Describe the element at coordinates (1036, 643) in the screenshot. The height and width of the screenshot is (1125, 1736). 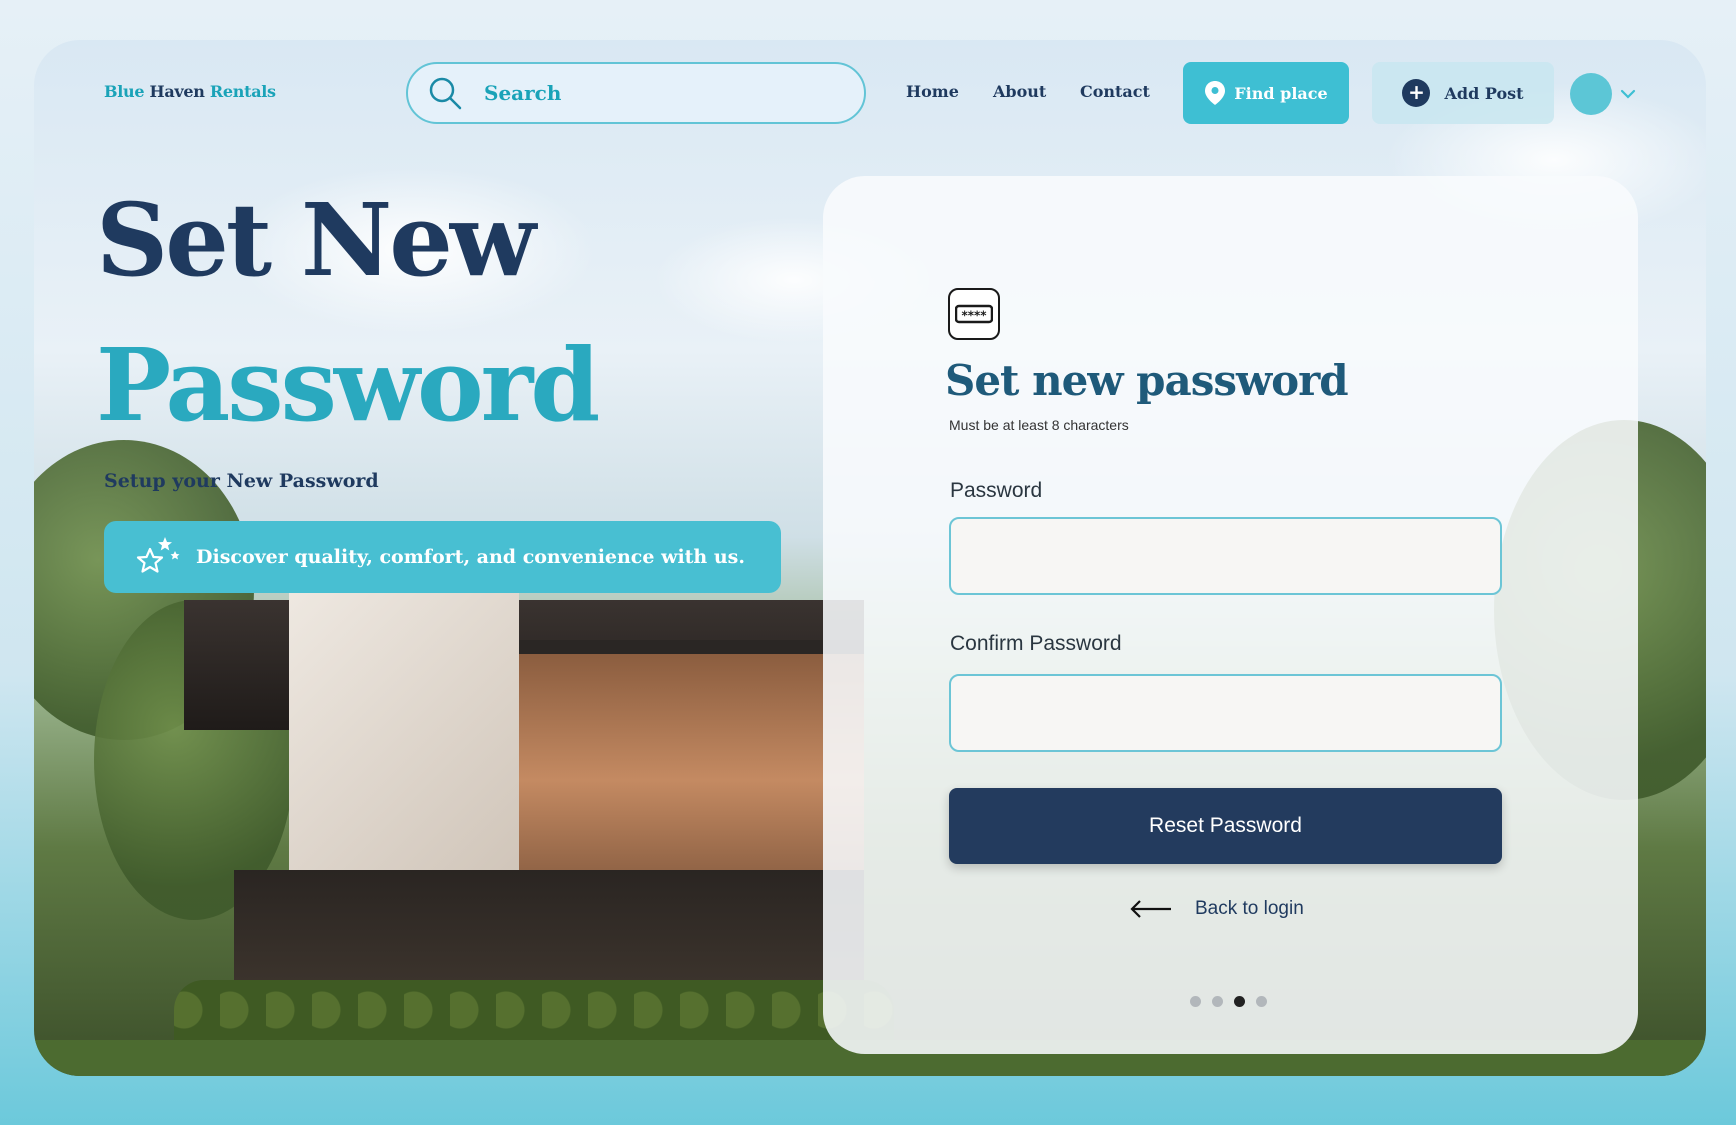
I see `confirm-password-label: Confirm Password` at that location.